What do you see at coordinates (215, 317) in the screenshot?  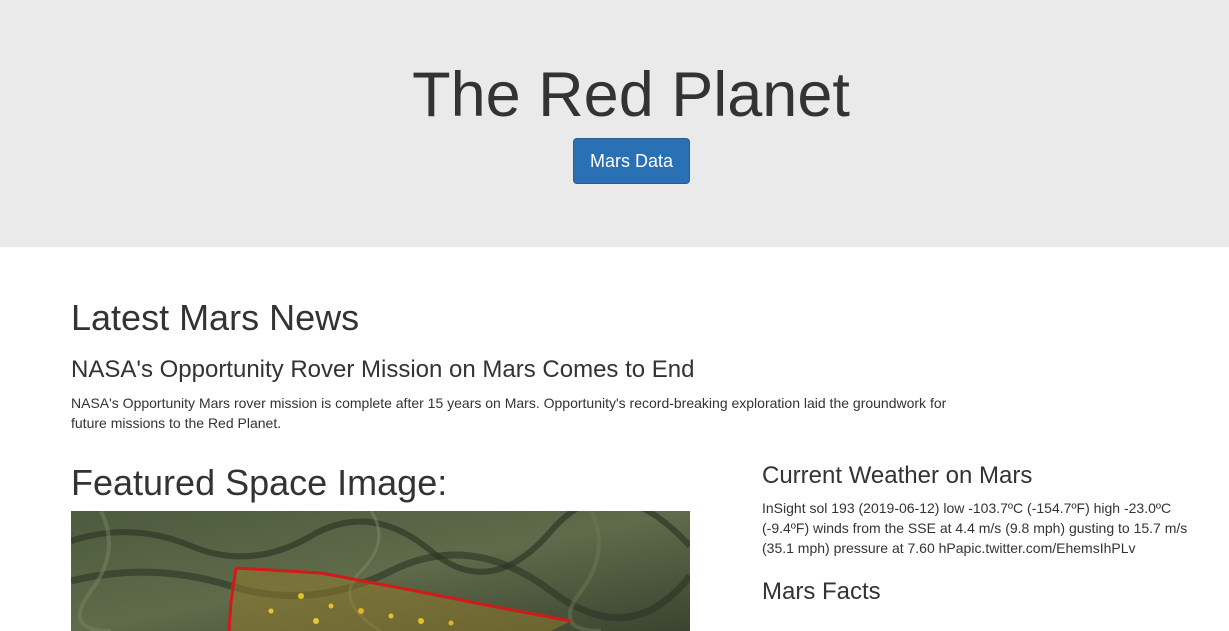 I see `latest-news-heading: Latest Mars News` at bounding box center [215, 317].